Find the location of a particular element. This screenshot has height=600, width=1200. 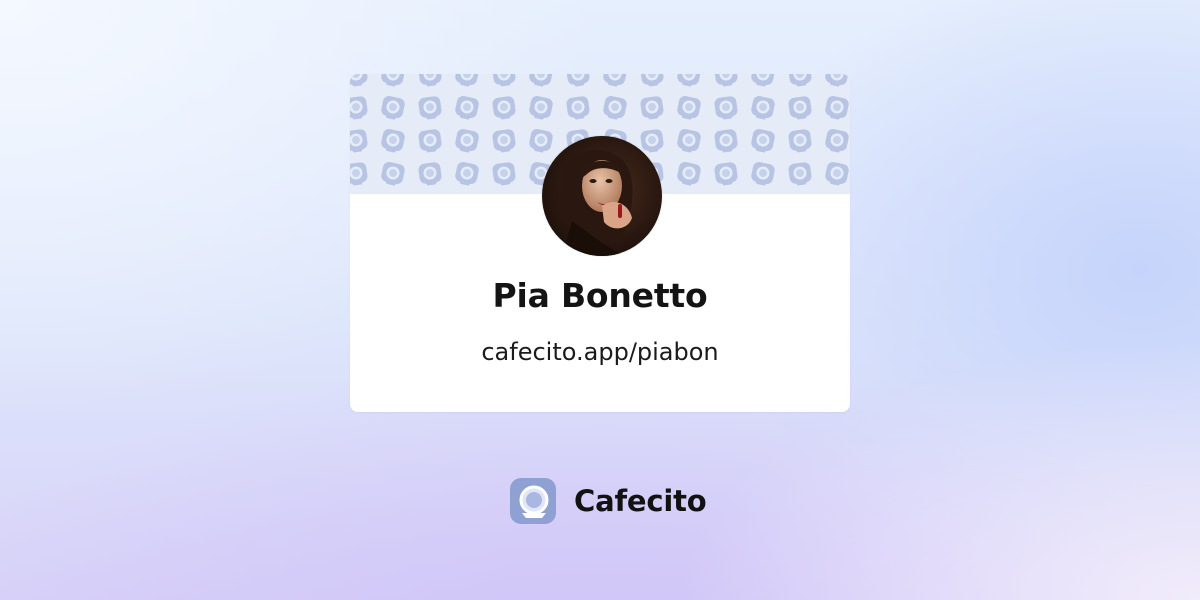

avatar is located at coordinates (602, 196).